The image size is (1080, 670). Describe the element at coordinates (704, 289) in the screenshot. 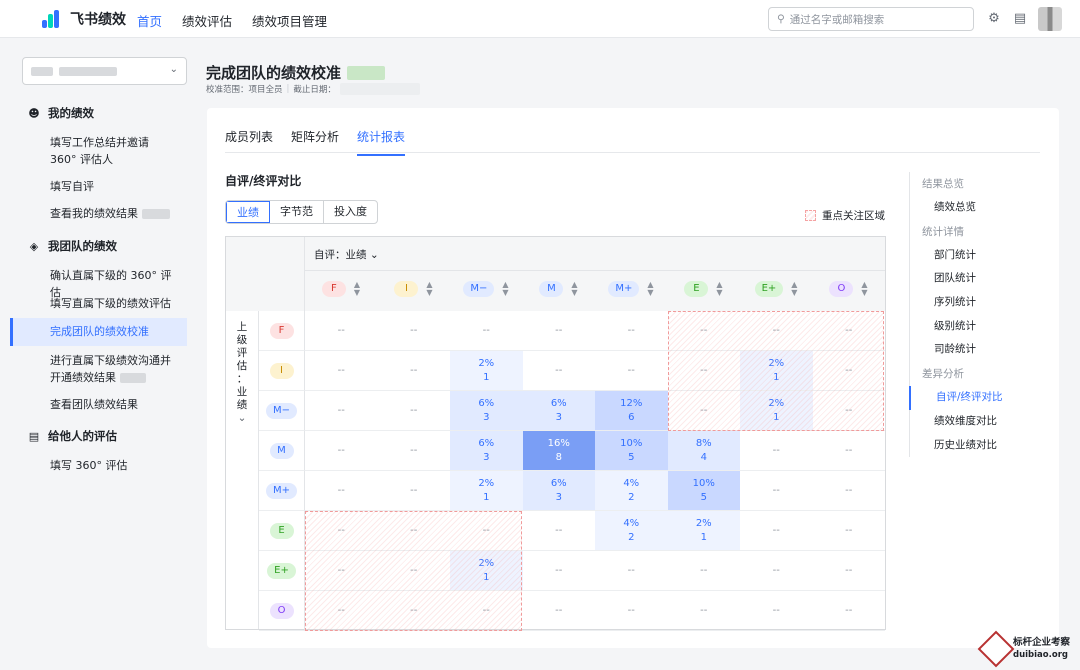

I see `column-header-5: E ▲ ▼` at that location.